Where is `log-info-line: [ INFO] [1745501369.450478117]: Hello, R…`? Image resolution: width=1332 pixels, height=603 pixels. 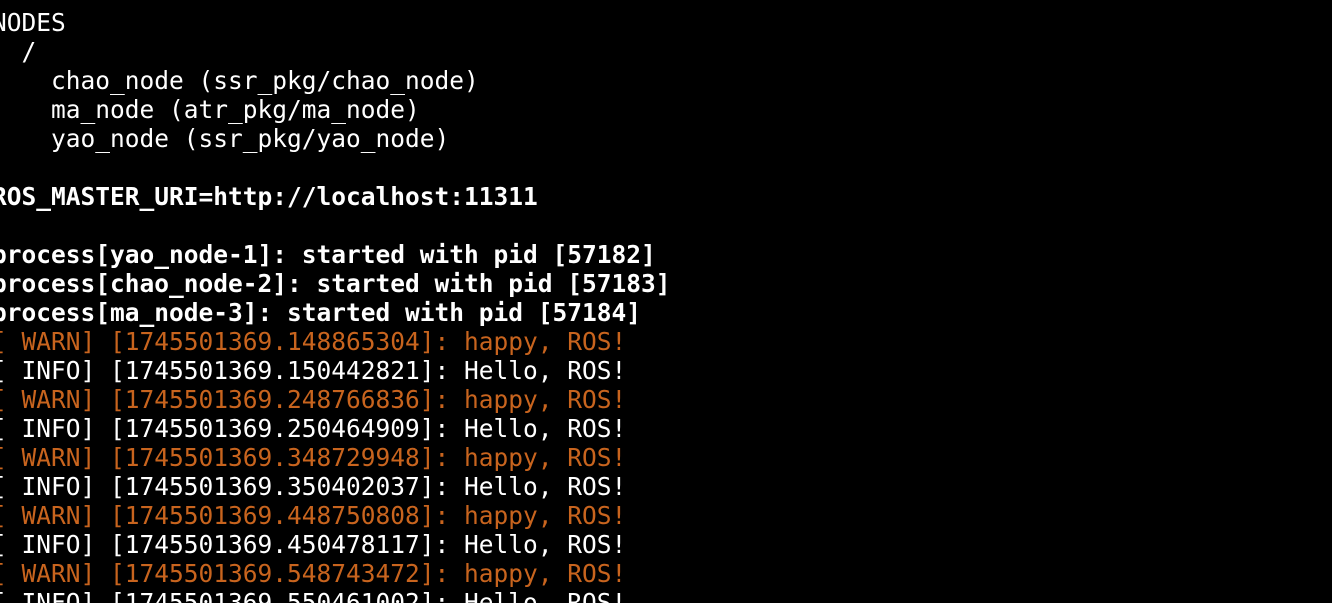 log-info-line: [ INFO] [1745501369.450478117]: Hello, R… is located at coordinates (313, 544).